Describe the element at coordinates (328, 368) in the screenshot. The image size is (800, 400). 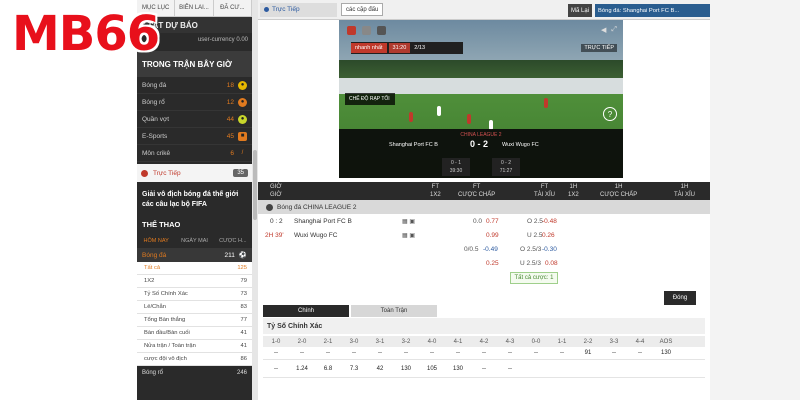
I see `score-odds-cell: 6.8` at that location.